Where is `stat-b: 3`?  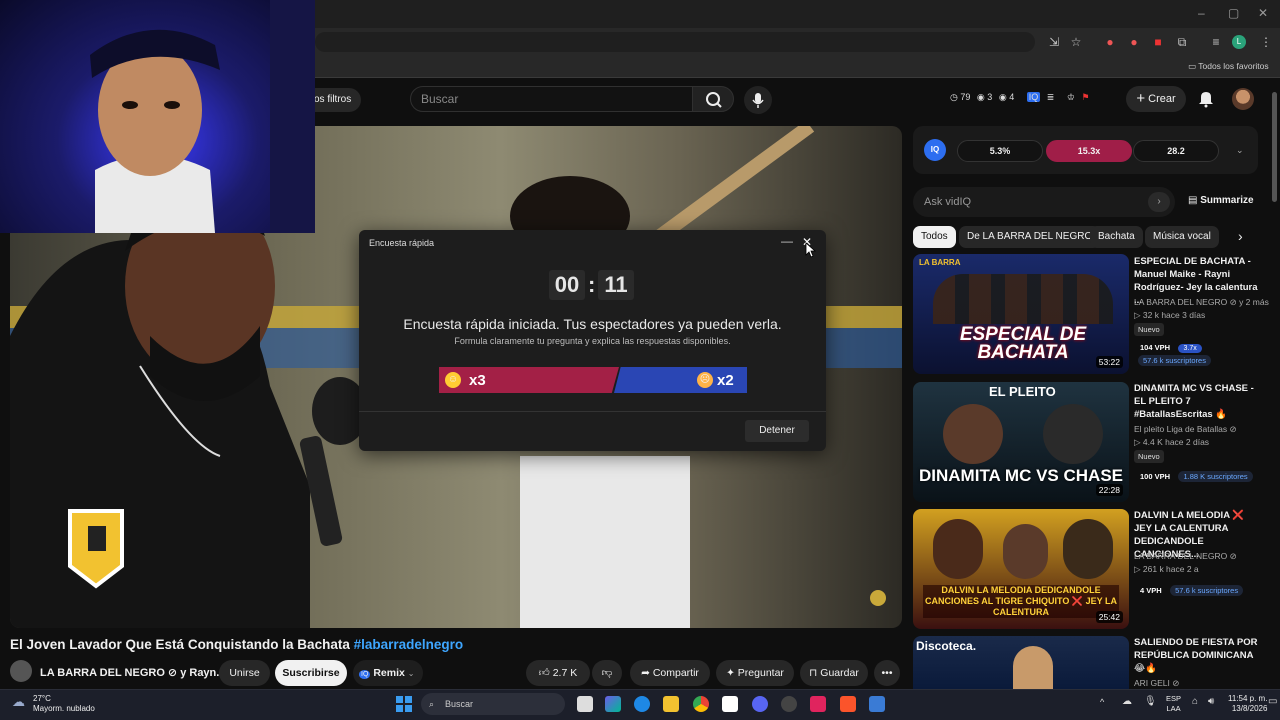 stat-b: 3 is located at coordinates (990, 97).